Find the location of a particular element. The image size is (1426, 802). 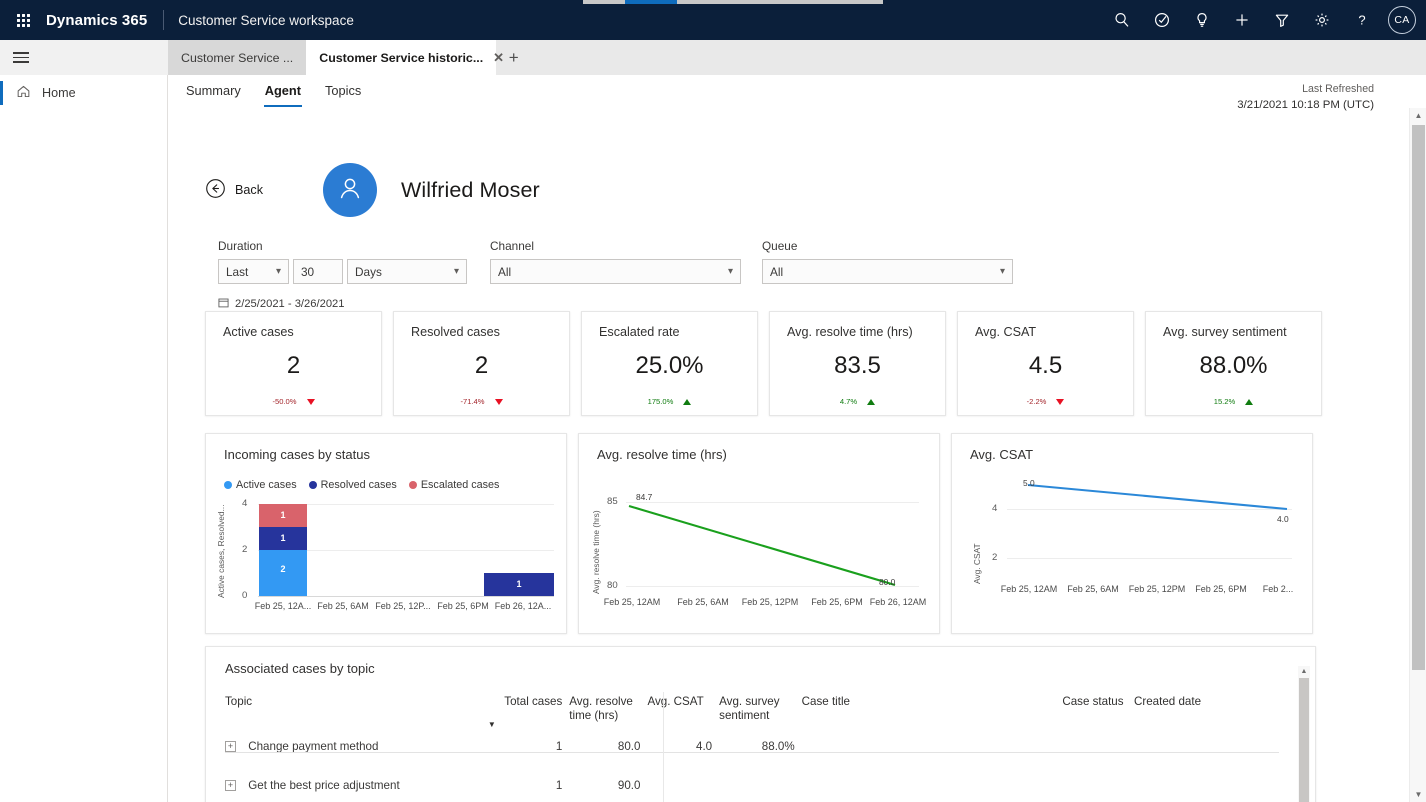

help-icon: ? is located at coordinates (1362, 20).